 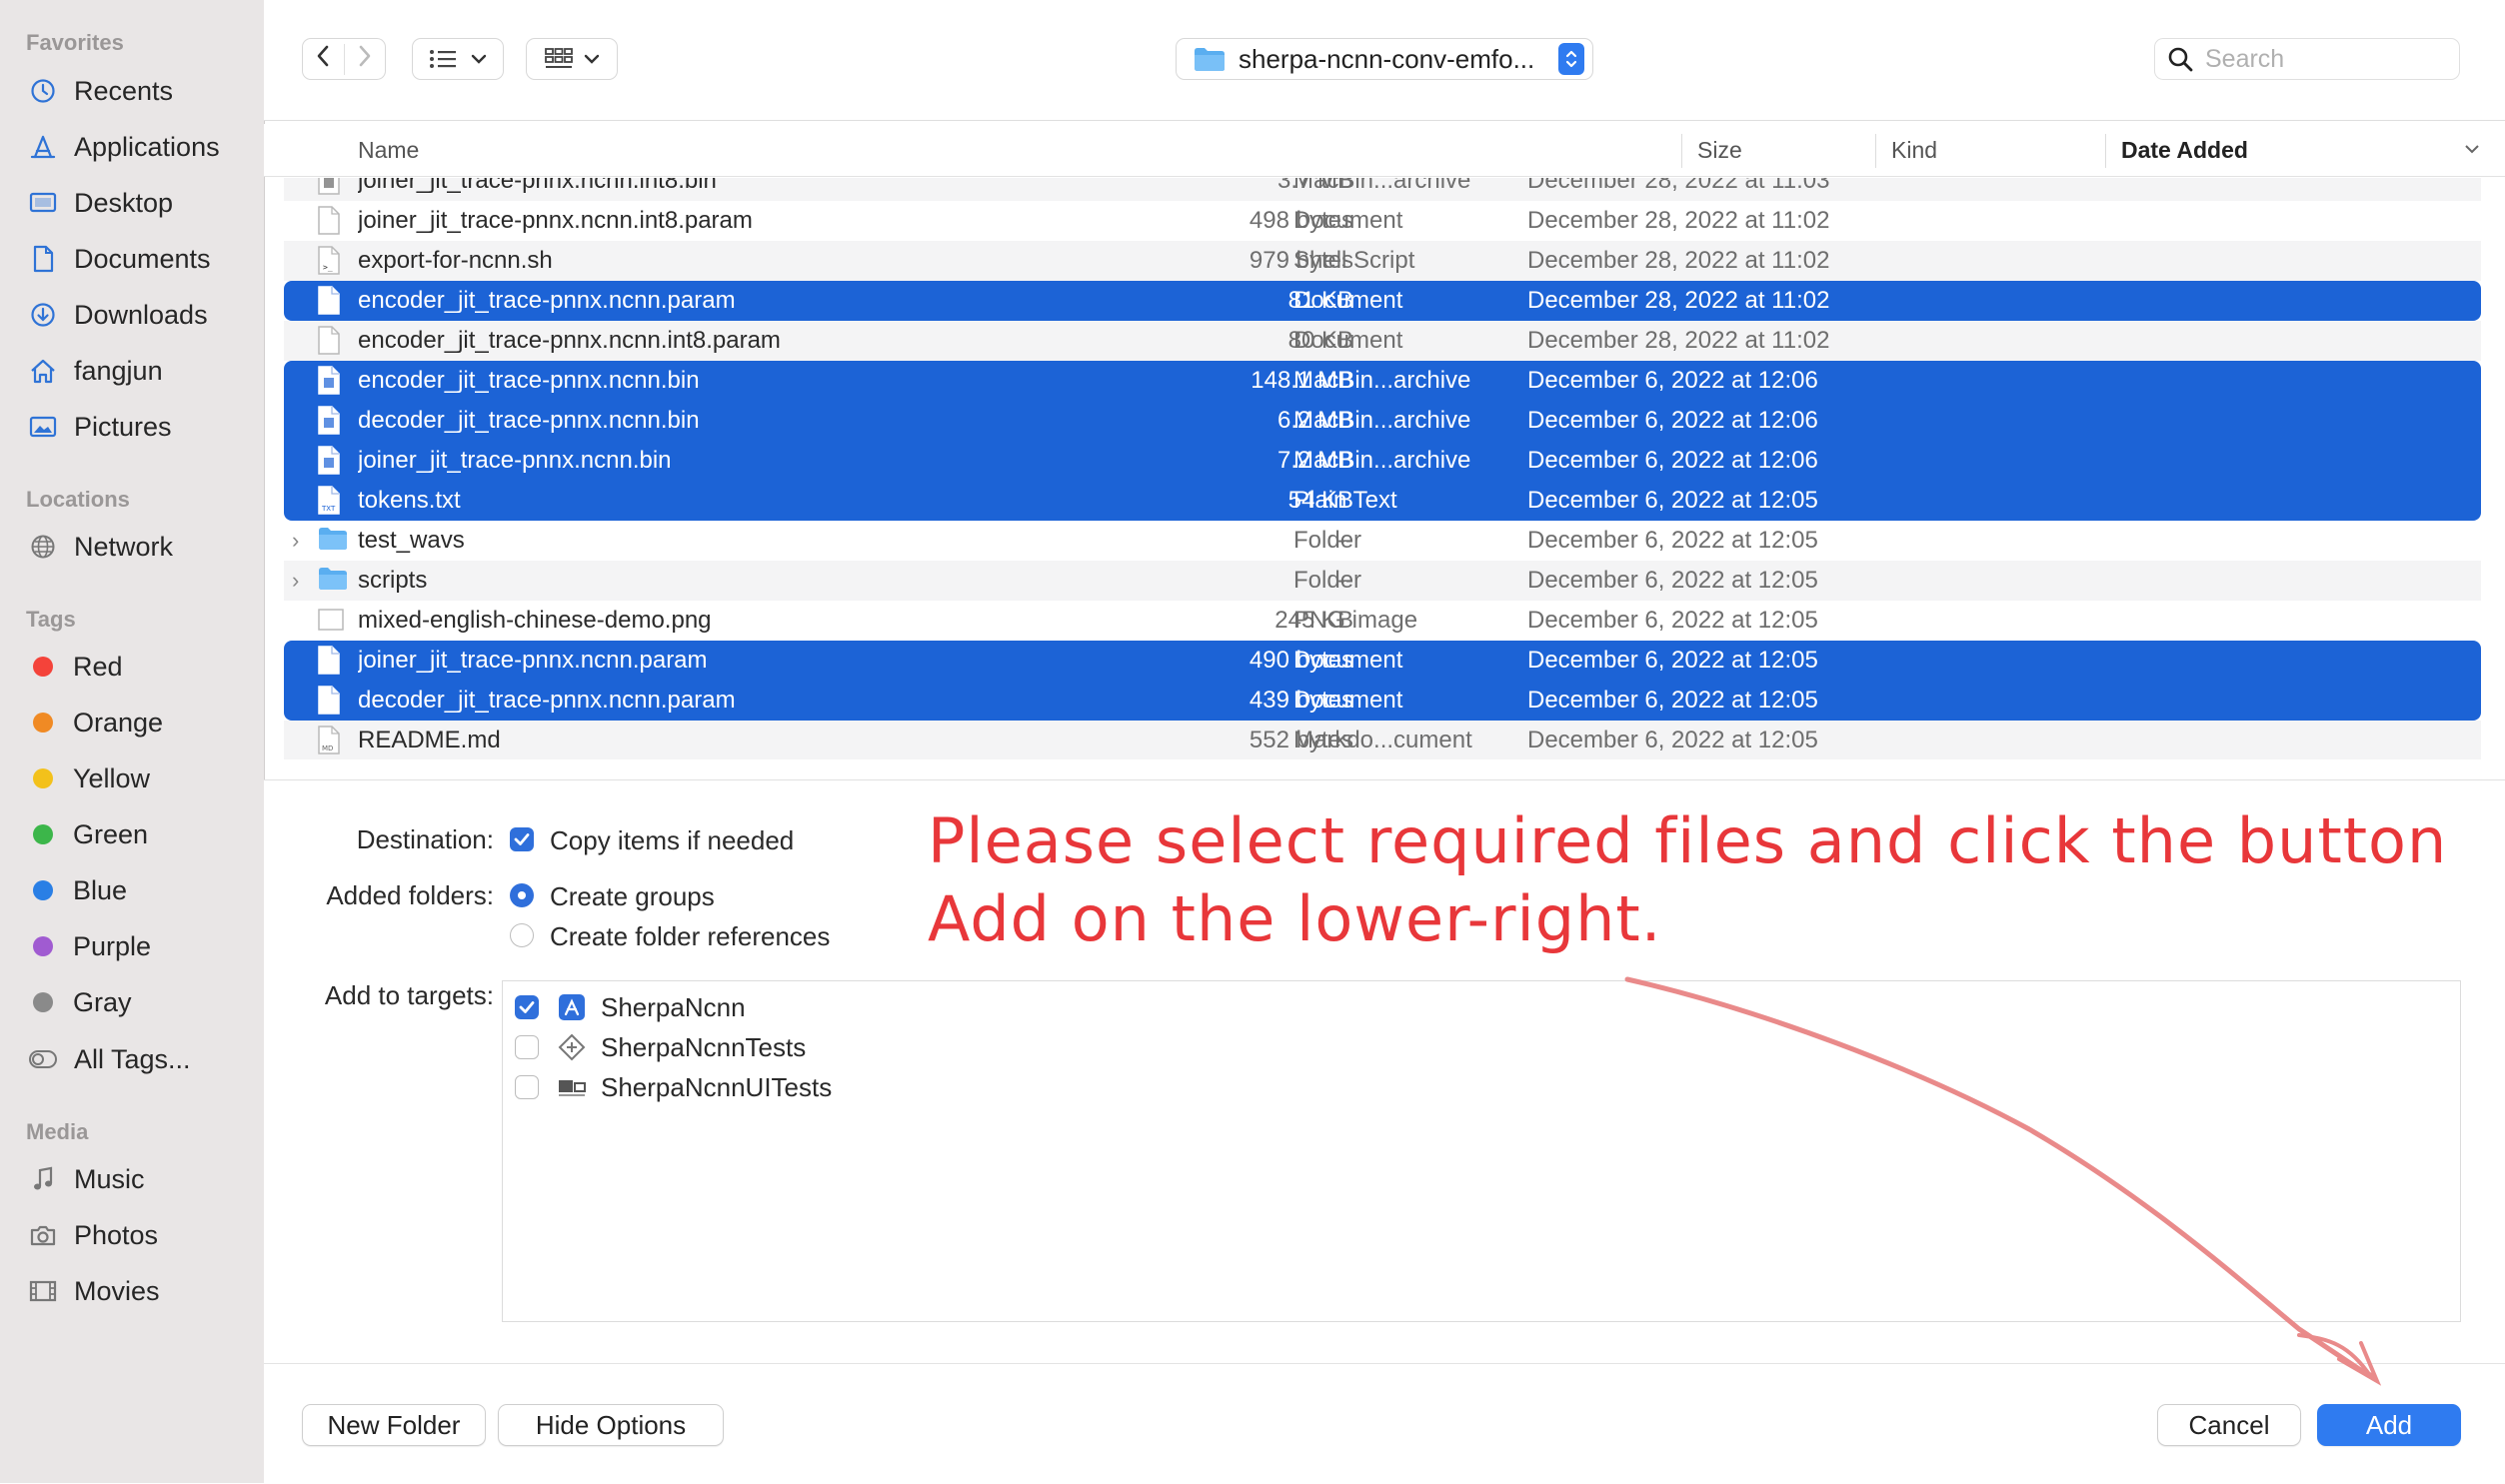 I want to click on column-header: Name Size Kind Date Added, so click(x=1384, y=150).